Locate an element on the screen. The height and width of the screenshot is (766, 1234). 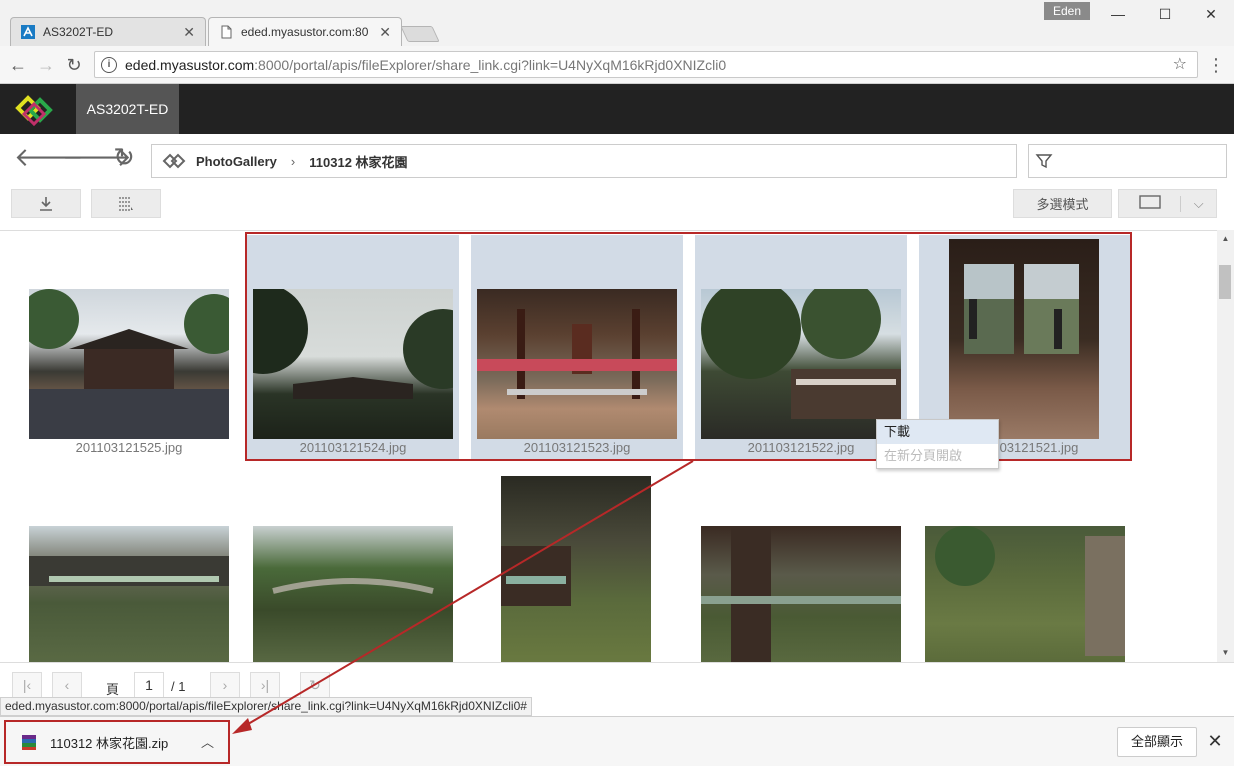
scroll-down-arrow-icon: ▼ is located at coordinates (1225, 653).